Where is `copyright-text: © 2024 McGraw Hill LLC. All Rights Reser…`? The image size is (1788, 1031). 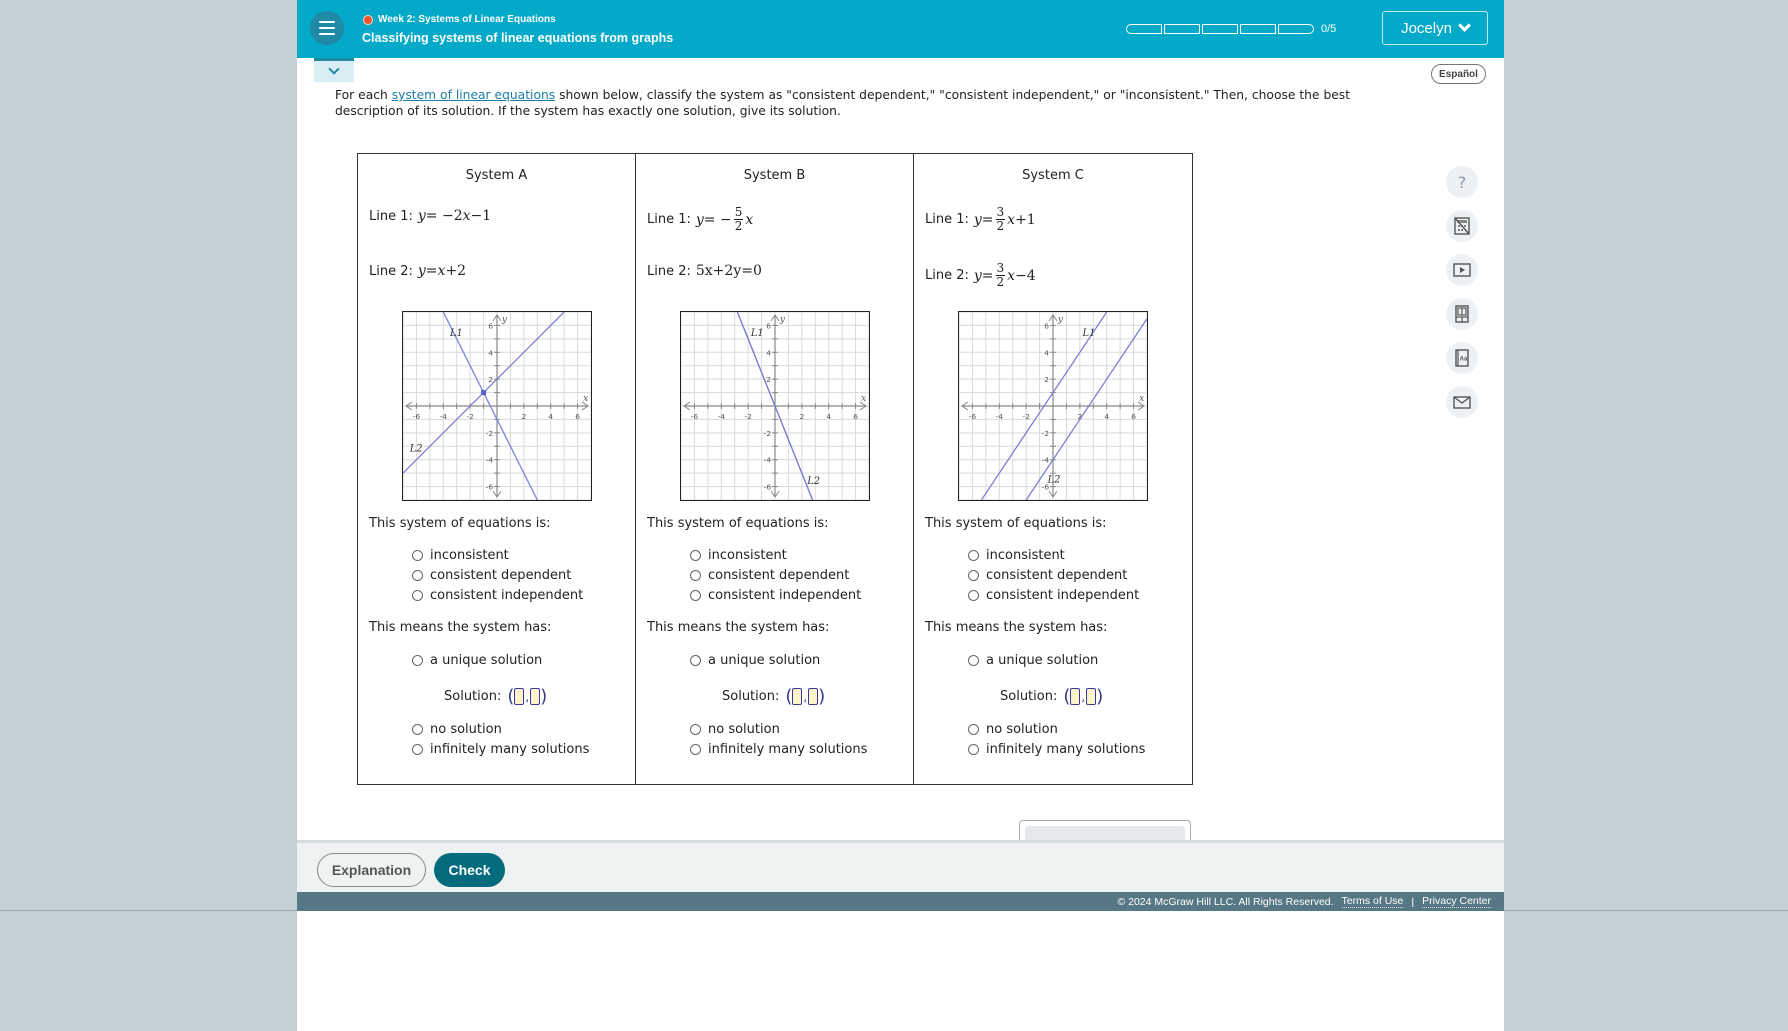 copyright-text: © 2024 McGraw Hill LLC. All Rights Reser… is located at coordinates (1225, 901).